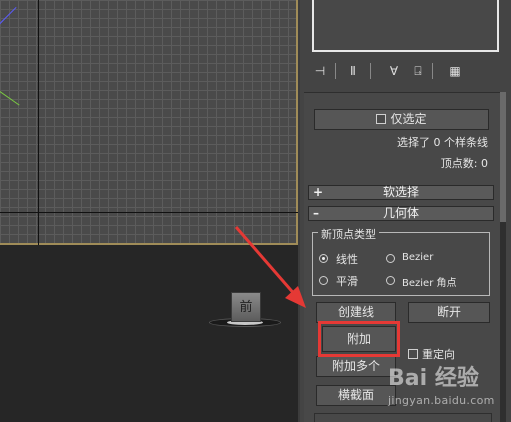 This screenshot has width=511, height=422. I want to click on expand-icon: +, so click(318, 192).